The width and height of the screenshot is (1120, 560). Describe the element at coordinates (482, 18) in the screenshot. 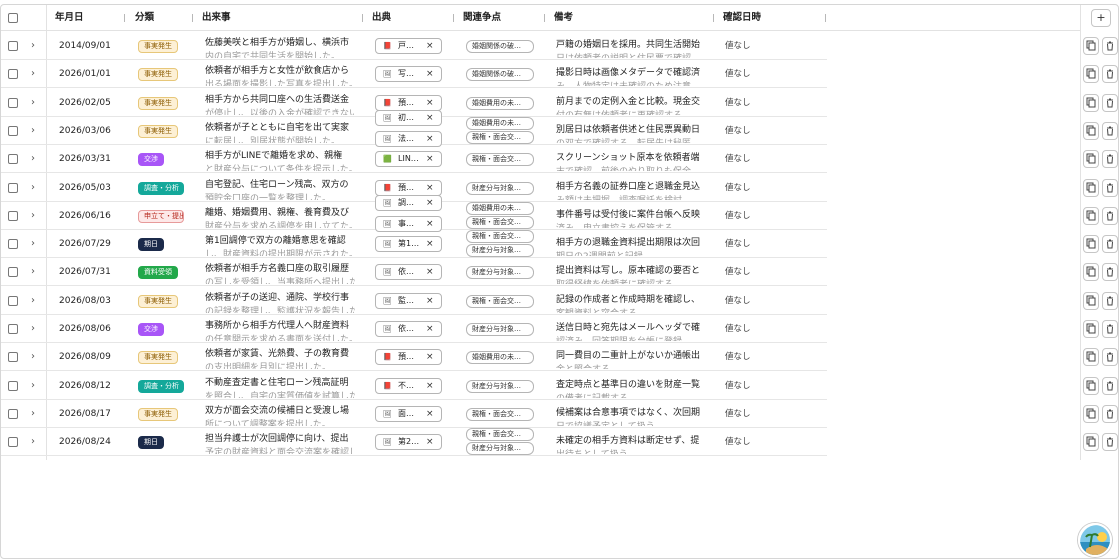

I see `column-header-issues: 関連争点` at that location.